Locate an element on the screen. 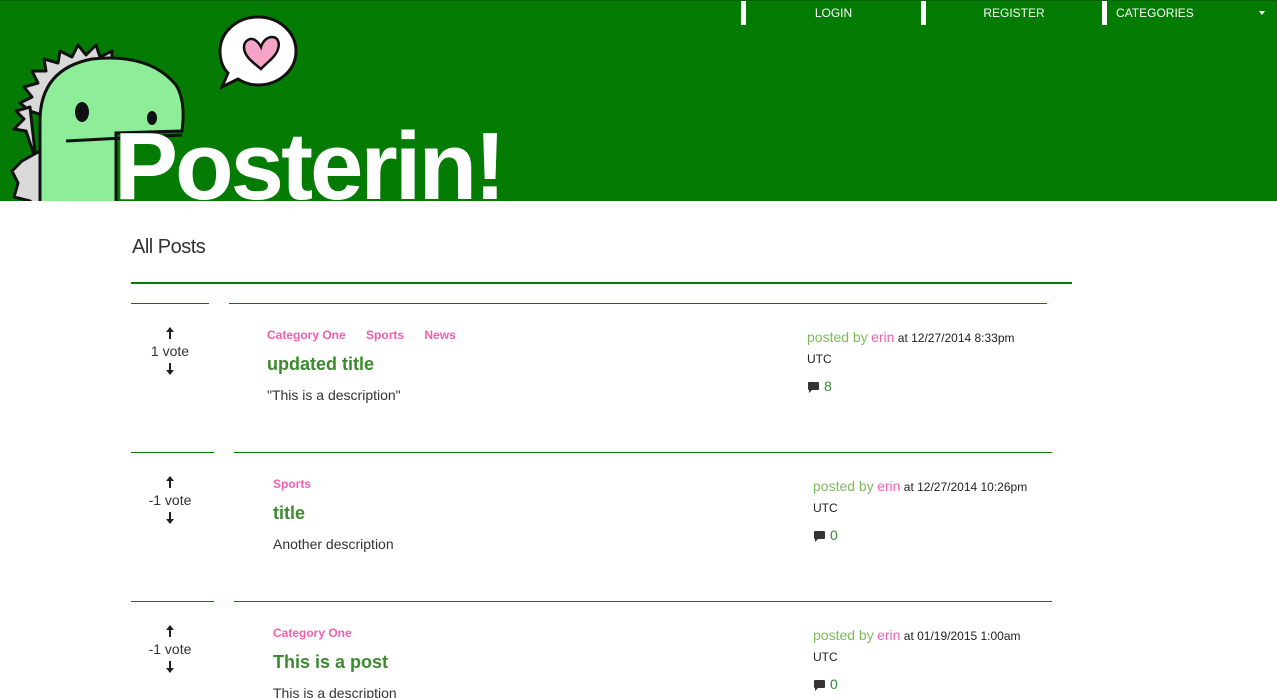  category-tags: Sports is located at coordinates (300, 484).